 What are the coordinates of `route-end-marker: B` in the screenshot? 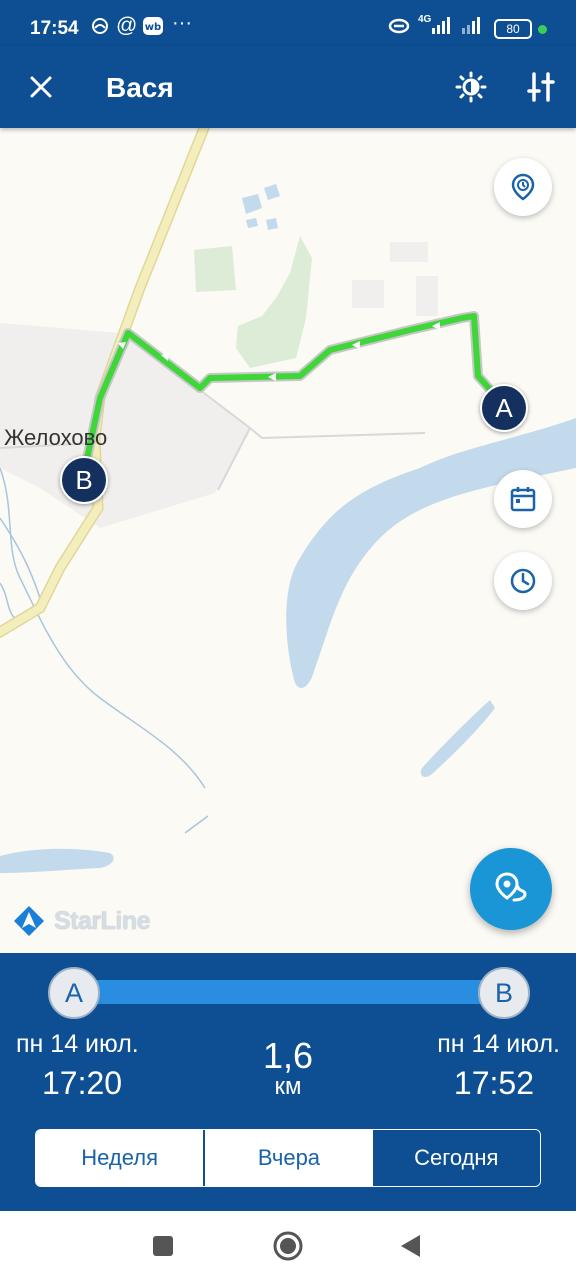 It's located at (84, 480).